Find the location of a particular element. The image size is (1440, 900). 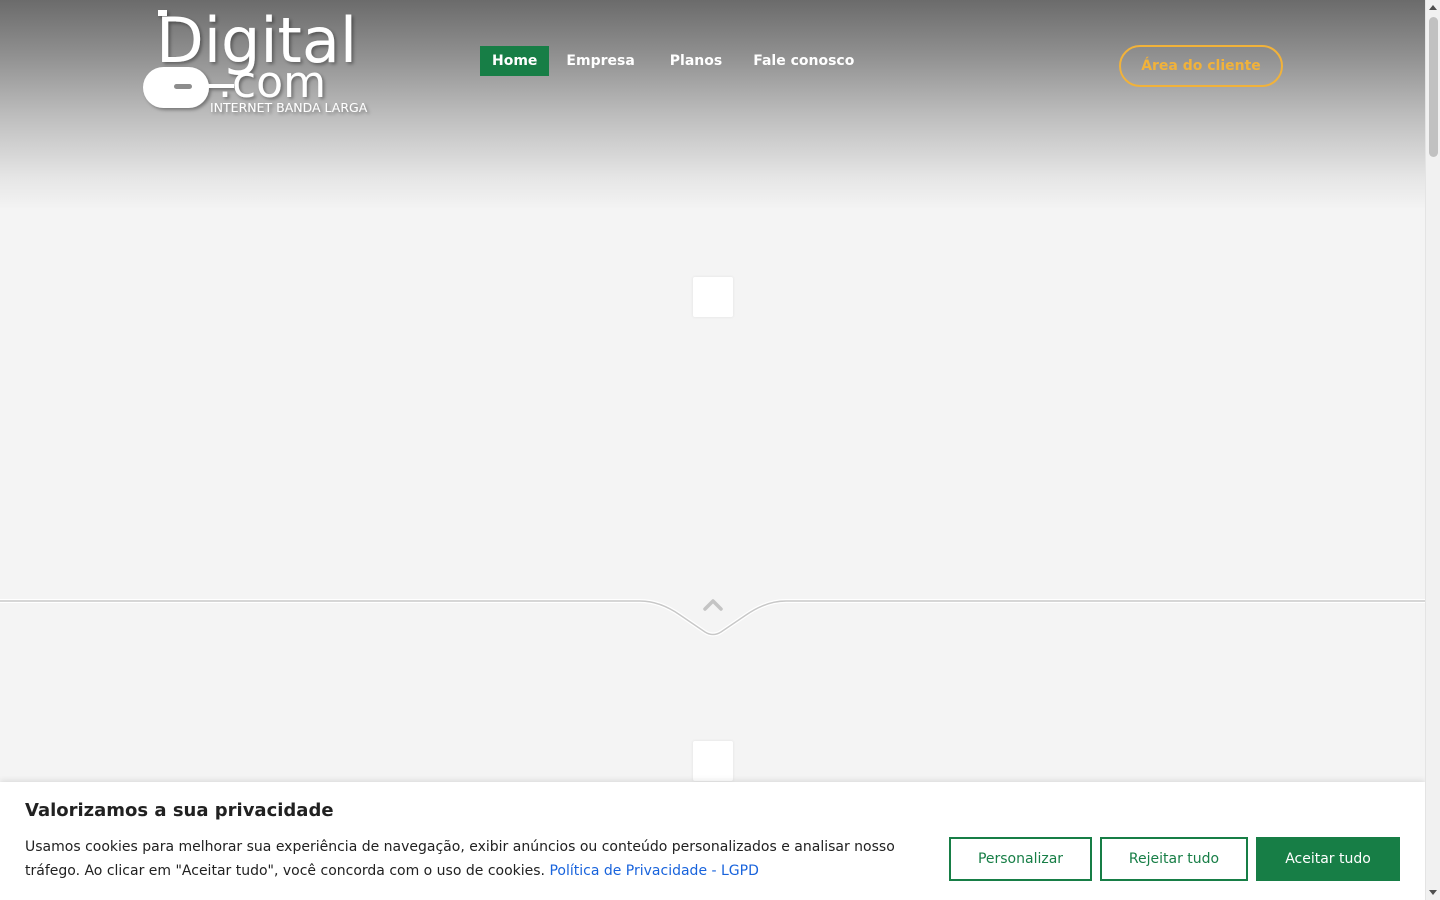

chevron-up-icon is located at coordinates (713, 605).